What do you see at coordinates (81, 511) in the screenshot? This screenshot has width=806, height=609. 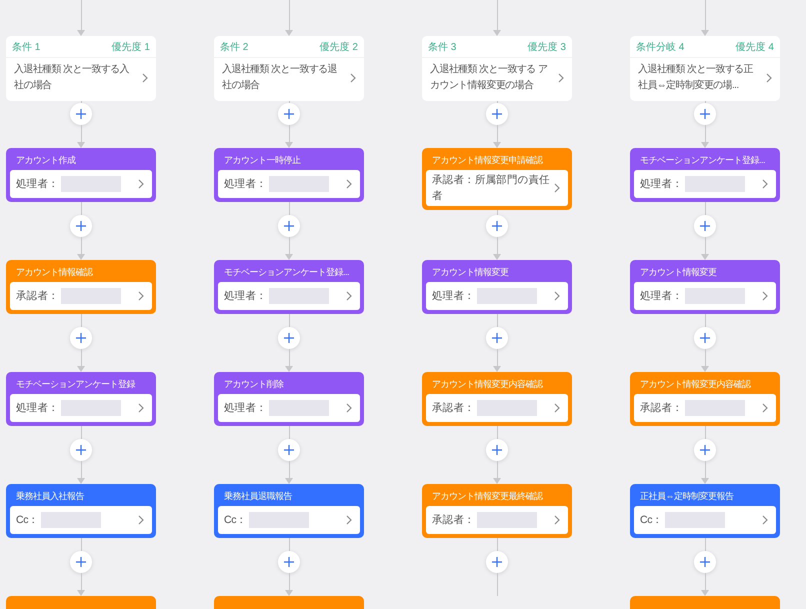 I see `step-card: 乗務社員入社報告 Cc：` at bounding box center [81, 511].